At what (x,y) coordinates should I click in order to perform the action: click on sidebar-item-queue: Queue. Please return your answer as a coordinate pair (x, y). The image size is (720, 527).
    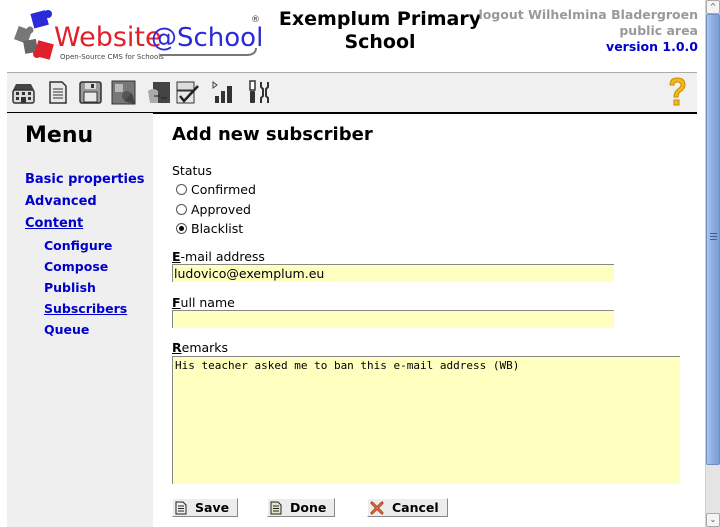
    Looking at the image, I should click on (98, 329).